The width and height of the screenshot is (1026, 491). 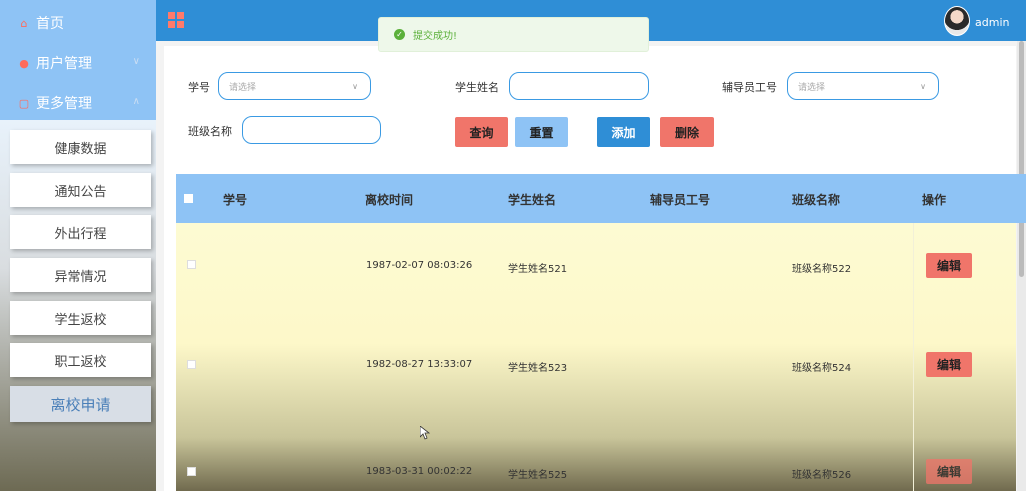 What do you see at coordinates (243, 87) in the screenshot?
I see `student-id-placeholder: 请选择` at bounding box center [243, 87].